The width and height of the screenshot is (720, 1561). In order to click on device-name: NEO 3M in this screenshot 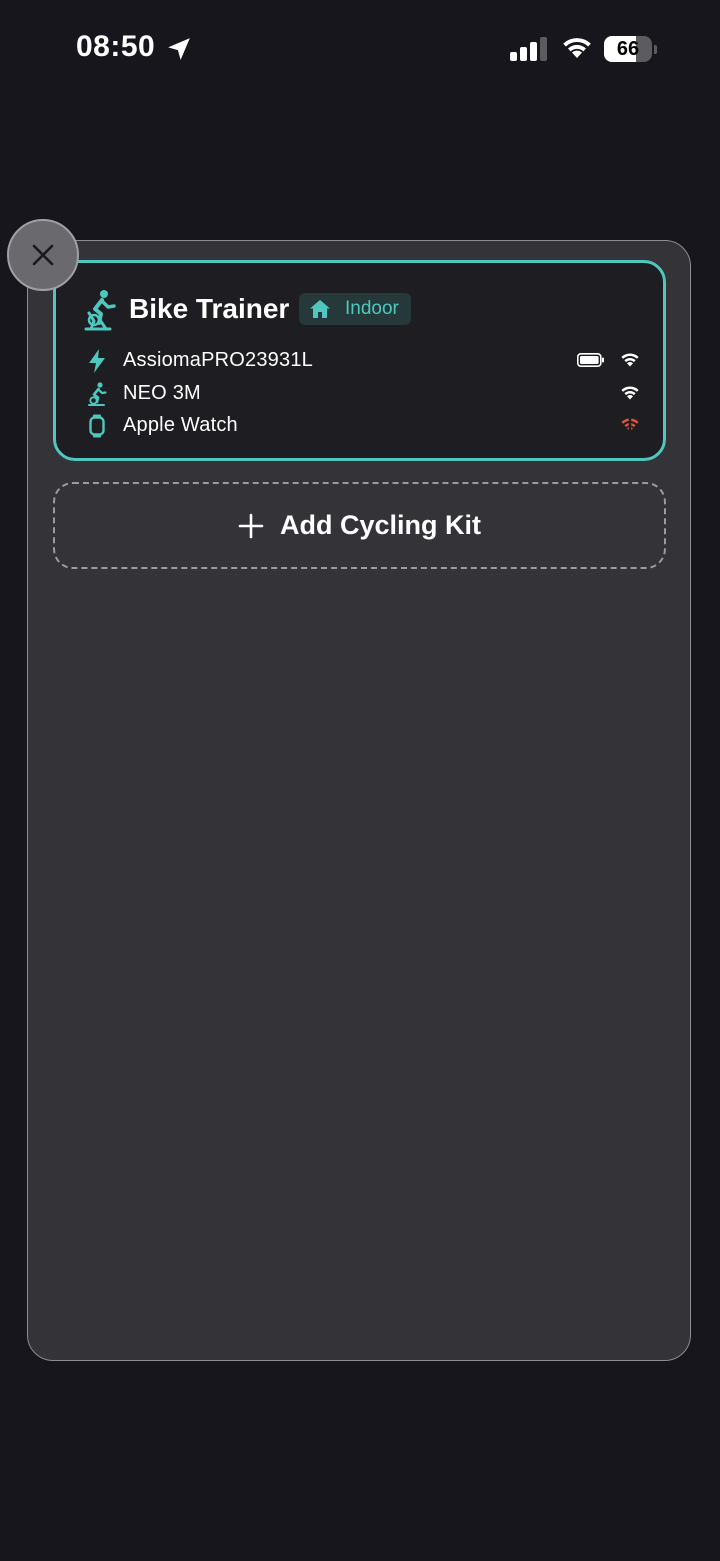, I will do `click(162, 393)`.